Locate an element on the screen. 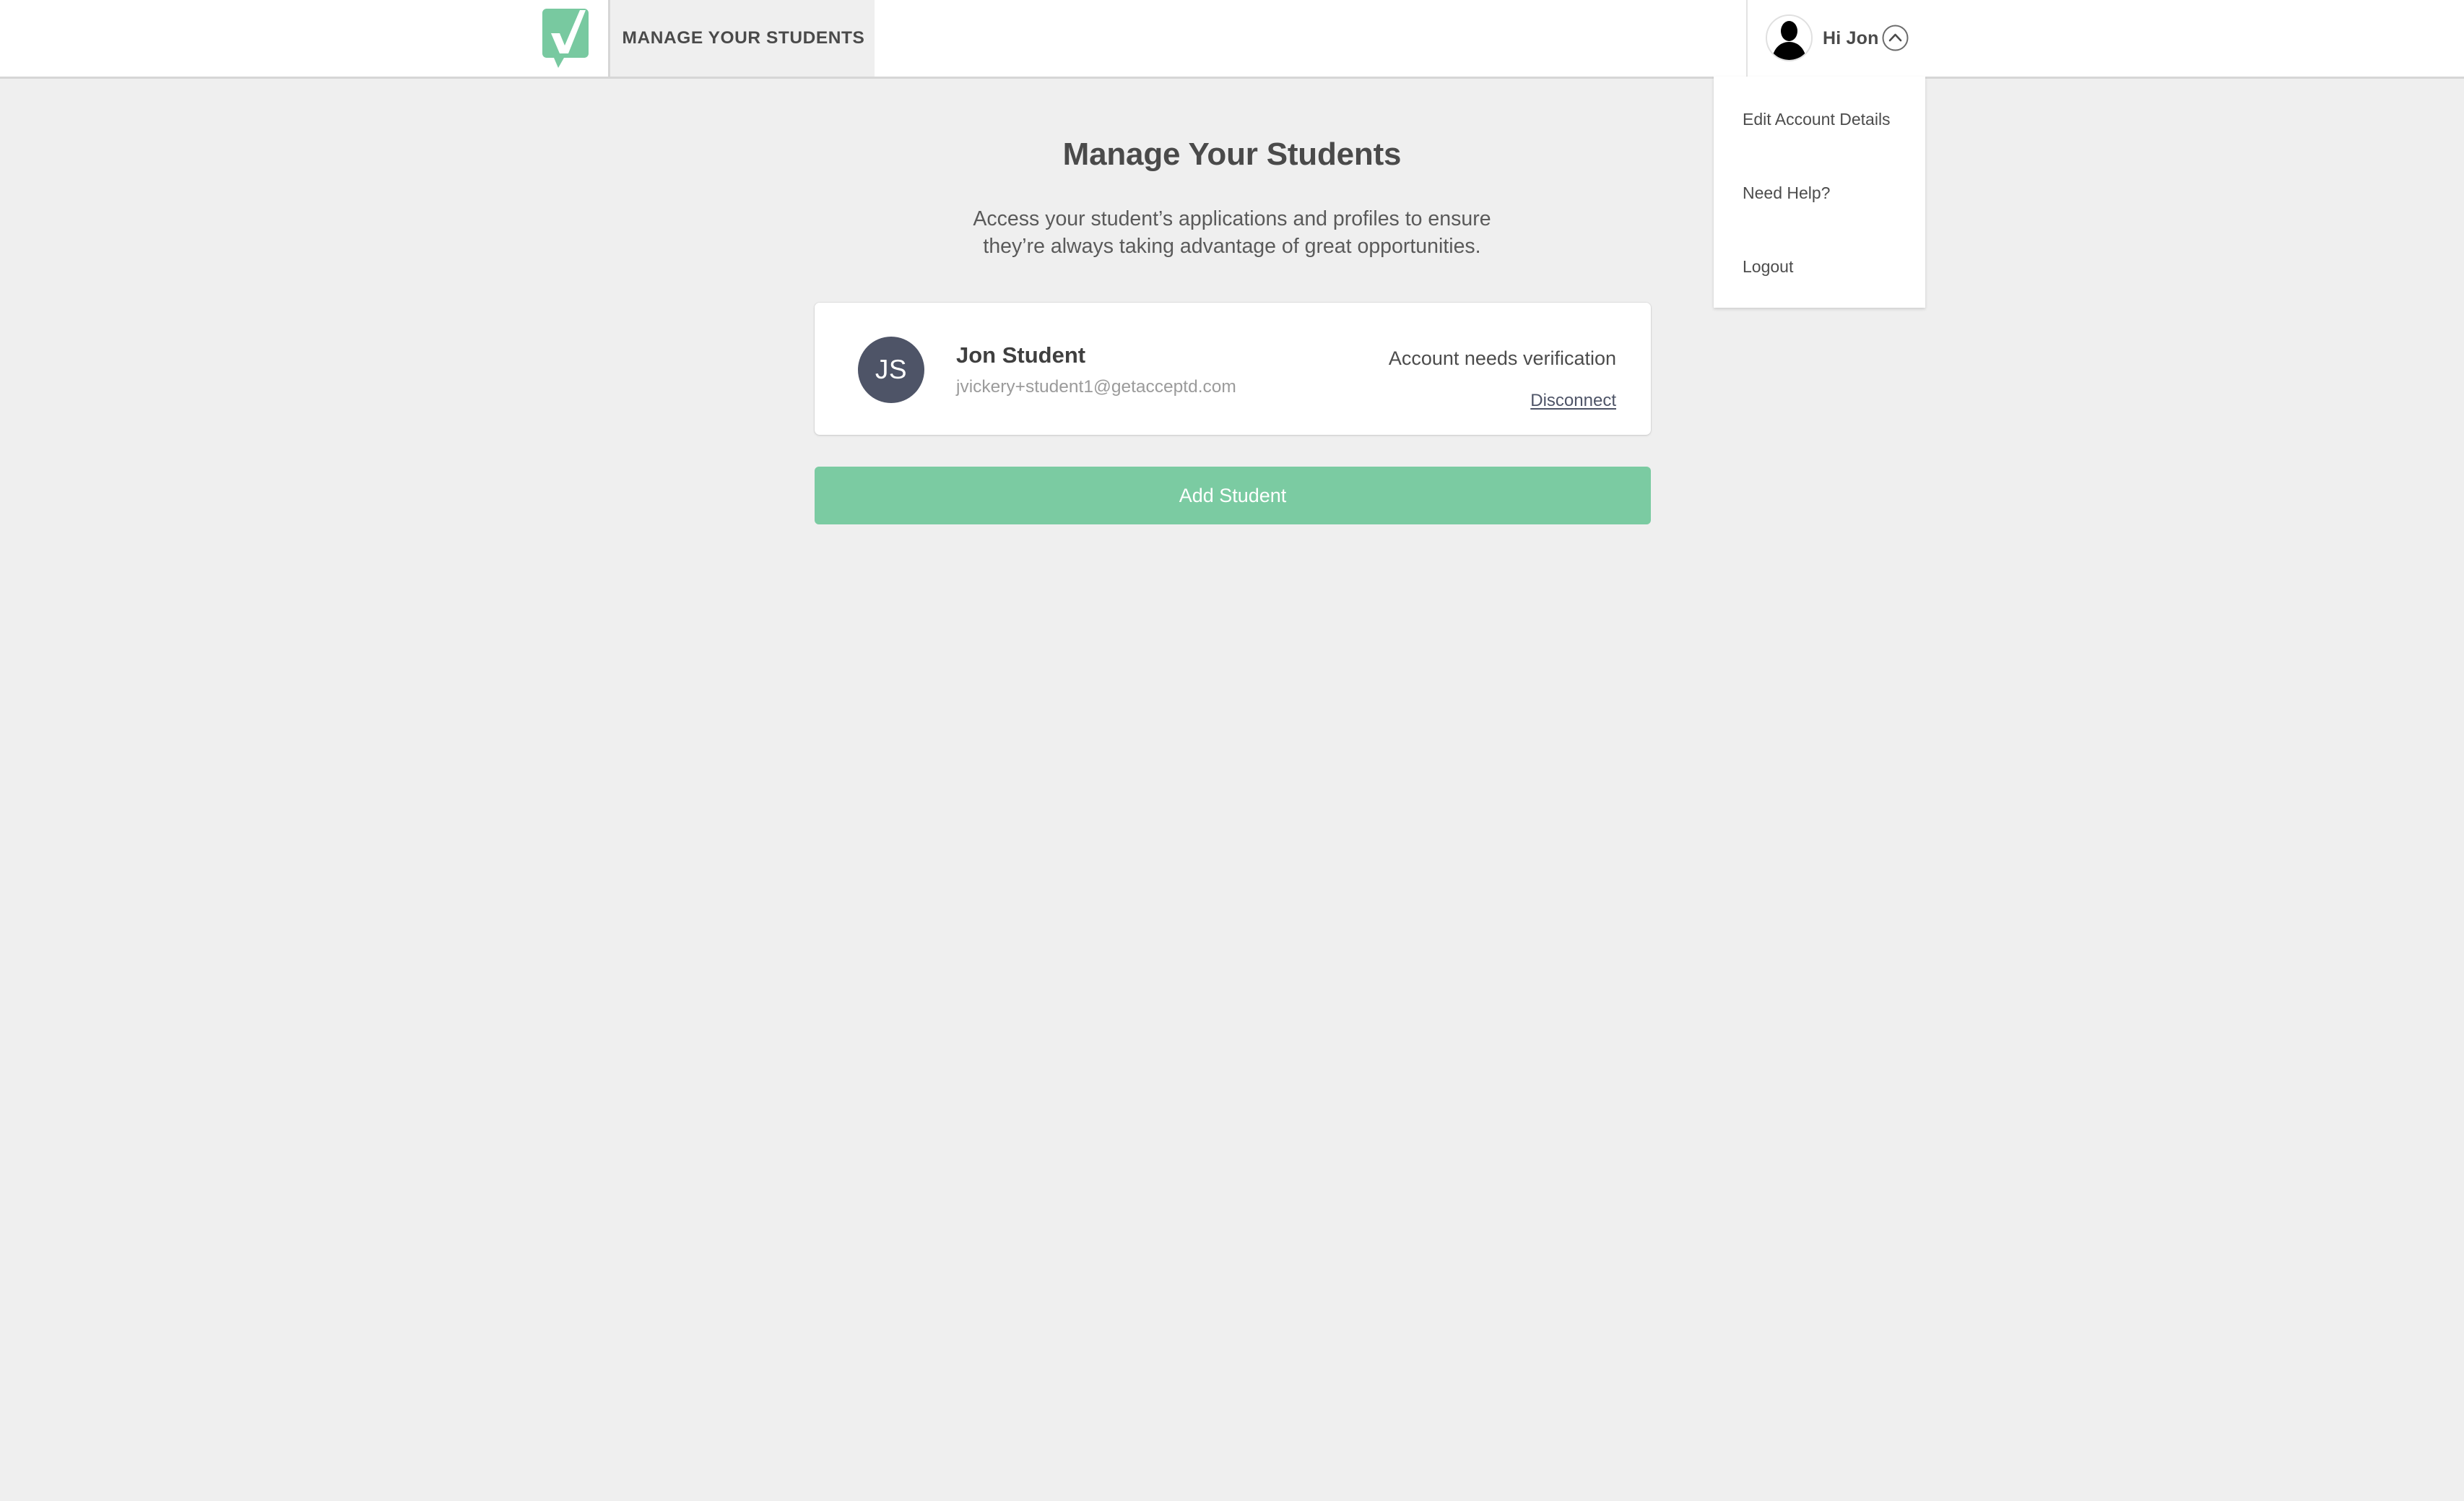 The height and width of the screenshot is (1501, 2464). chevron-up-circle-icon is located at coordinates (1896, 38).